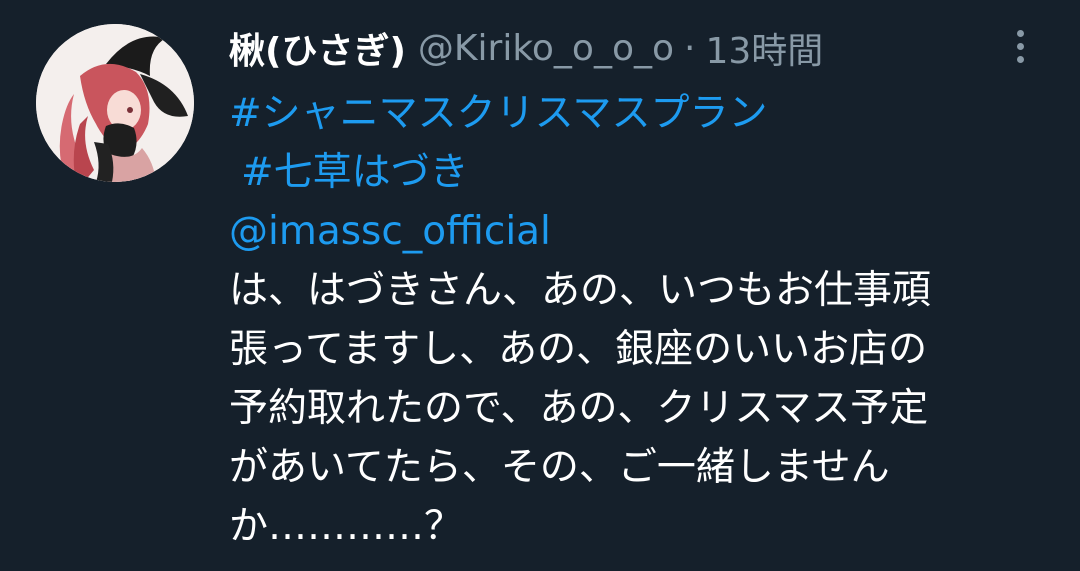 The width and height of the screenshot is (1080, 571). I want to click on tweet-header: 楸(ひさぎ) @Kiriko_o_o_o · 13時間, so click(526, 48).